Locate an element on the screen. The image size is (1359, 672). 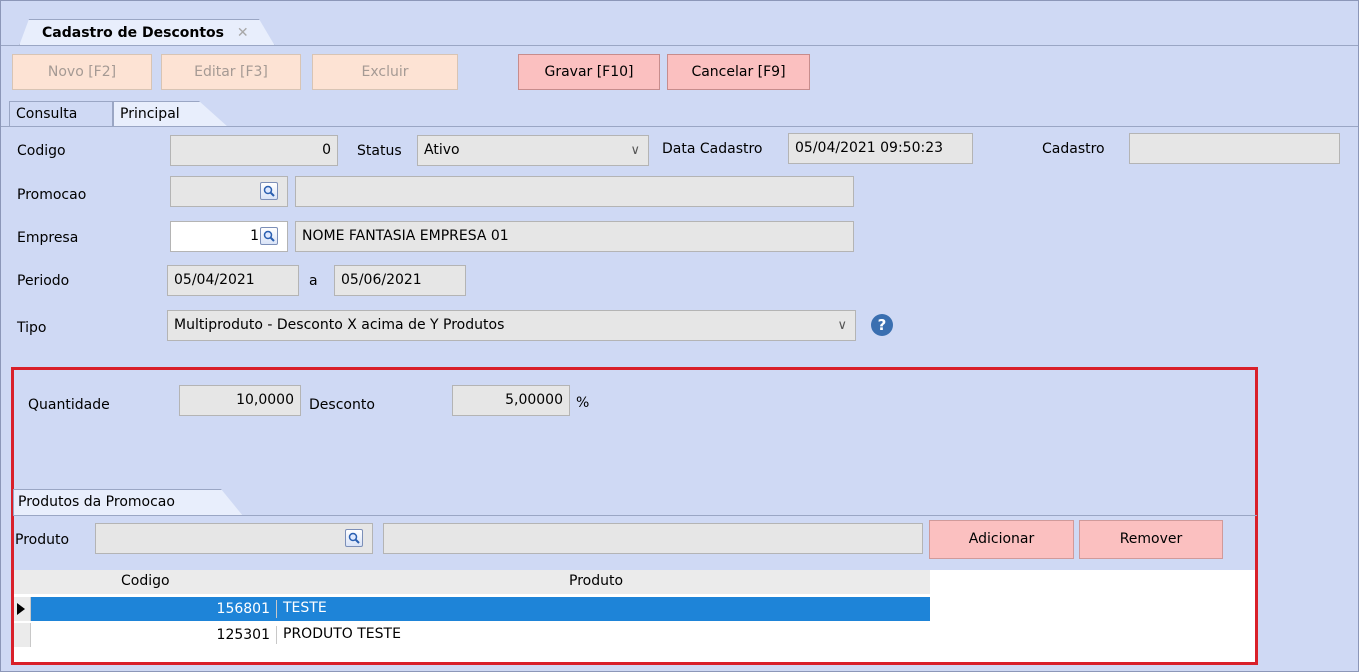
tipo-label: Tipo is located at coordinates (32, 328).